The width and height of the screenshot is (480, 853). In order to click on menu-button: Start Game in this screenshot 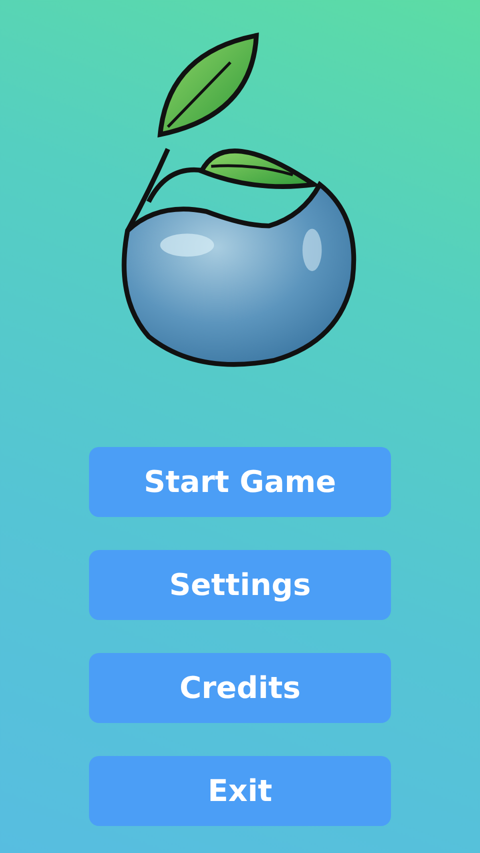, I will do `click(240, 482)`.